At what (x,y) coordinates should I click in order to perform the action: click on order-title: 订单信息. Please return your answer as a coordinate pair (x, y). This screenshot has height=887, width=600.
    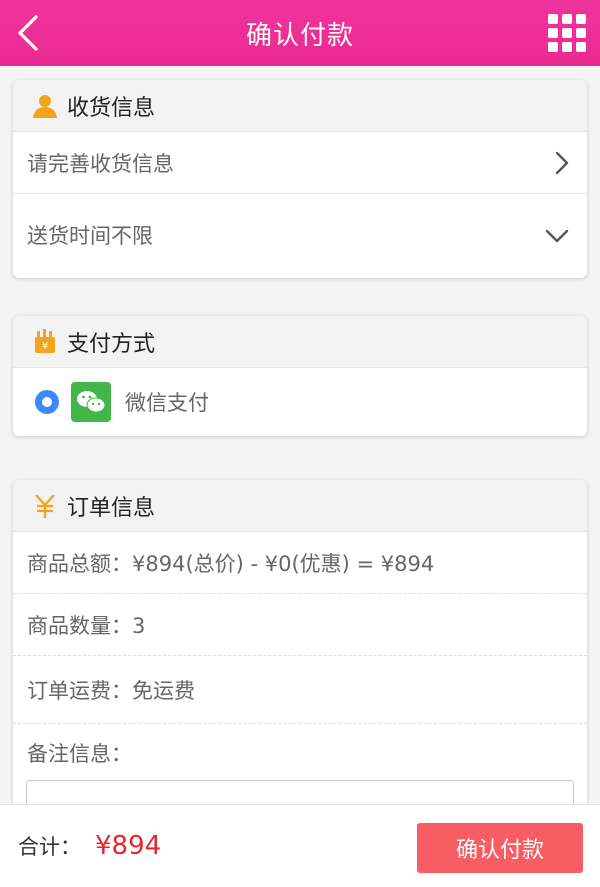
    Looking at the image, I should click on (111, 508).